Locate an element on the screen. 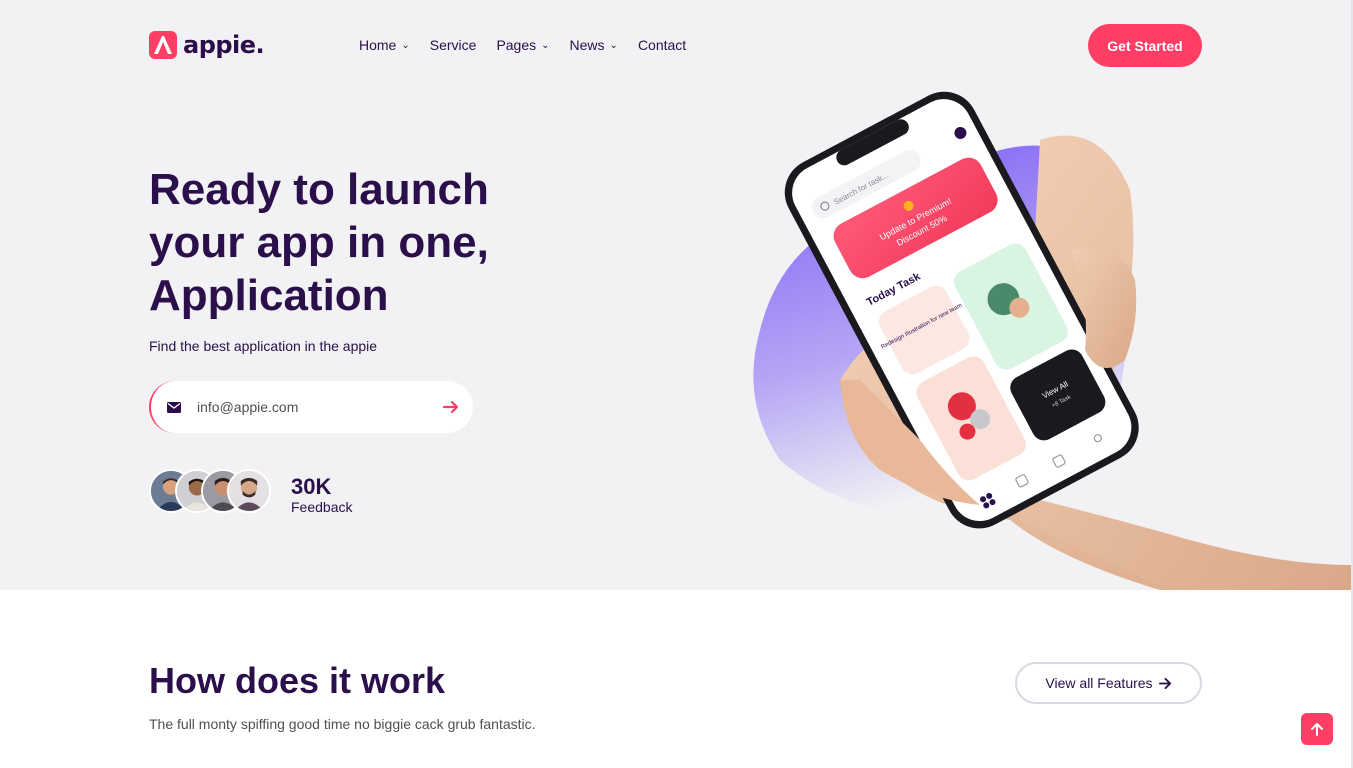 Image resolution: width=1353 pixels, height=768 pixels. arrow-up-icon is located at coordinates (1317, 729).